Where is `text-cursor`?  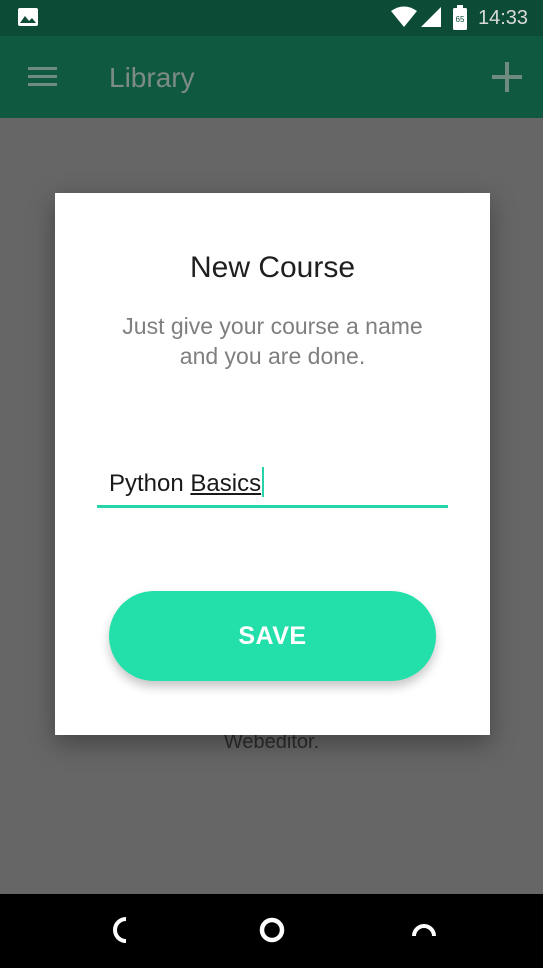 text-cursor is located at coordinates (263, 482).